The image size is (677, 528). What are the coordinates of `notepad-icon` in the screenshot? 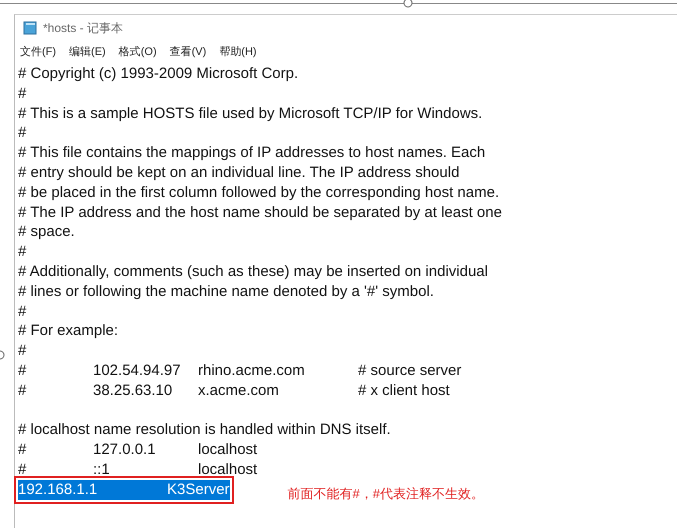 It's located at (30, 28).